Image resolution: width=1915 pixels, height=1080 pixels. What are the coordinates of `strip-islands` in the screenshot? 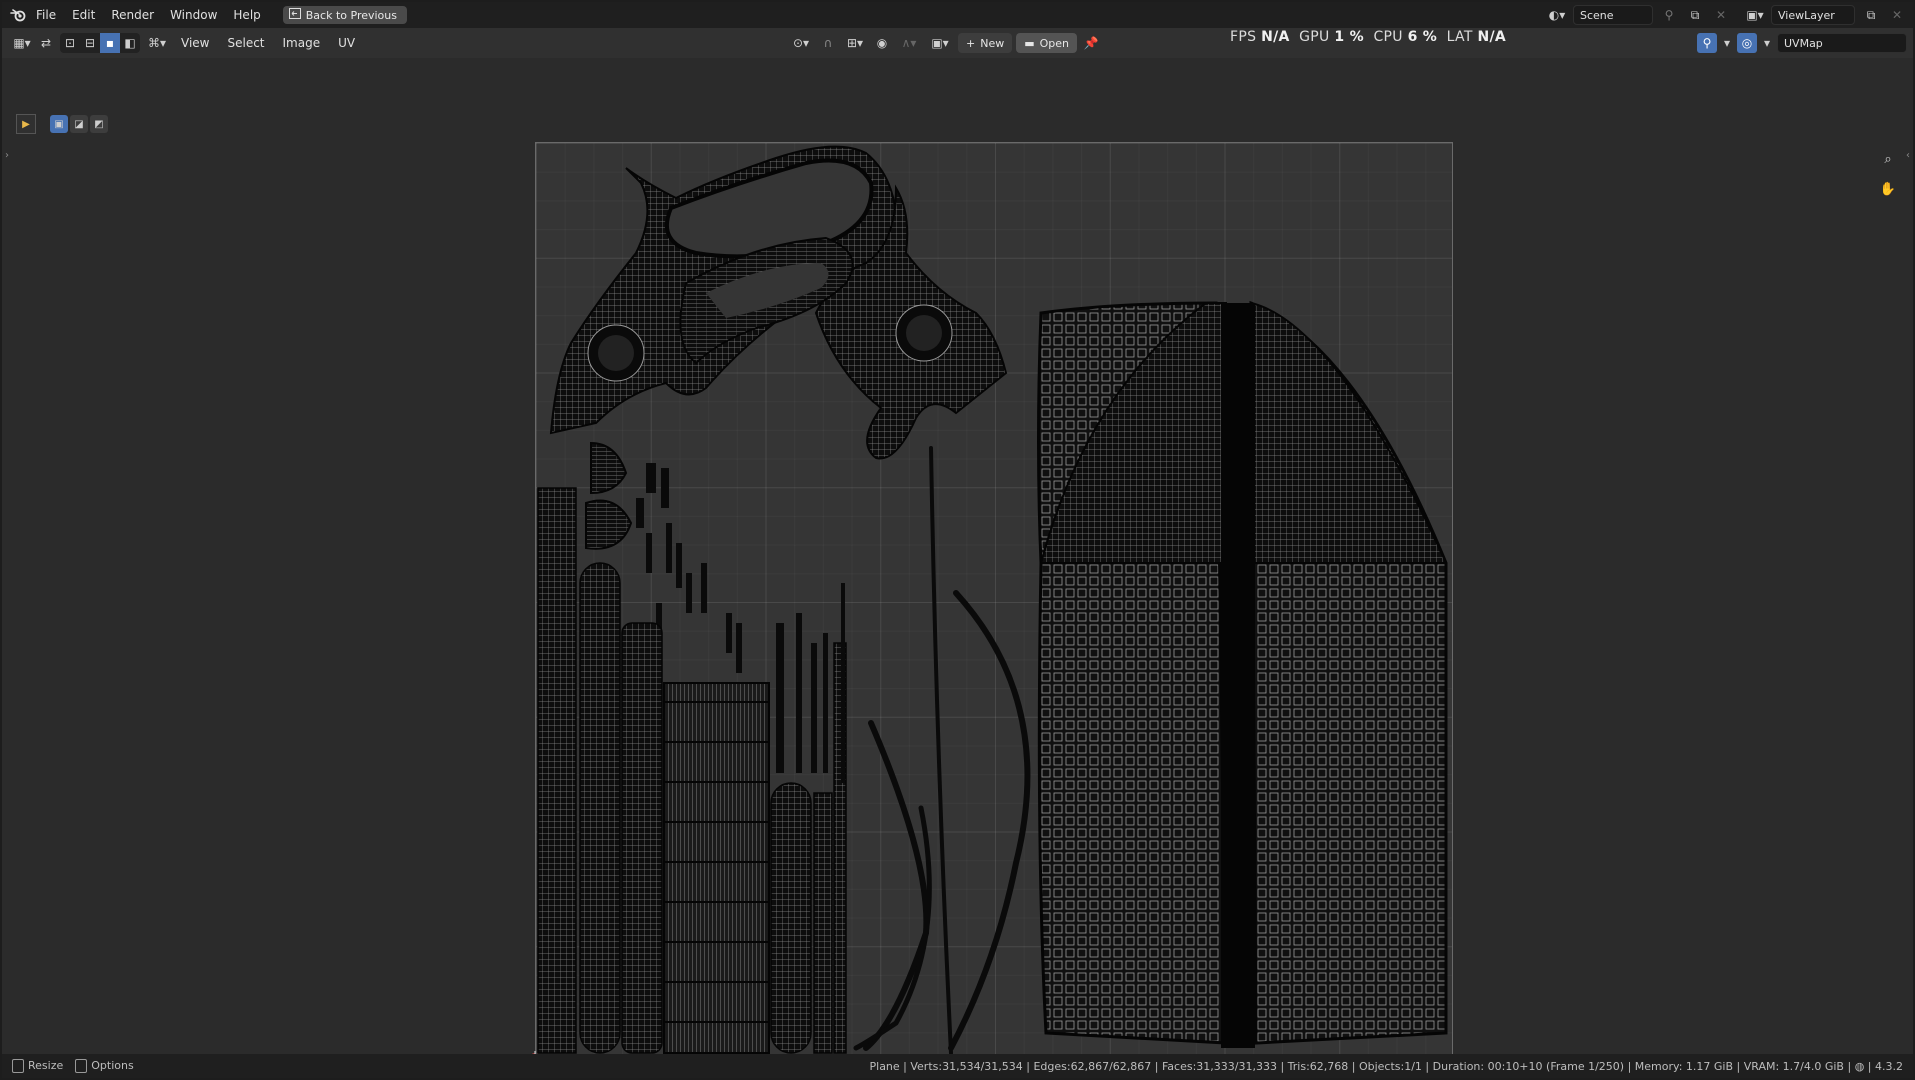 It's located at (692, 770).